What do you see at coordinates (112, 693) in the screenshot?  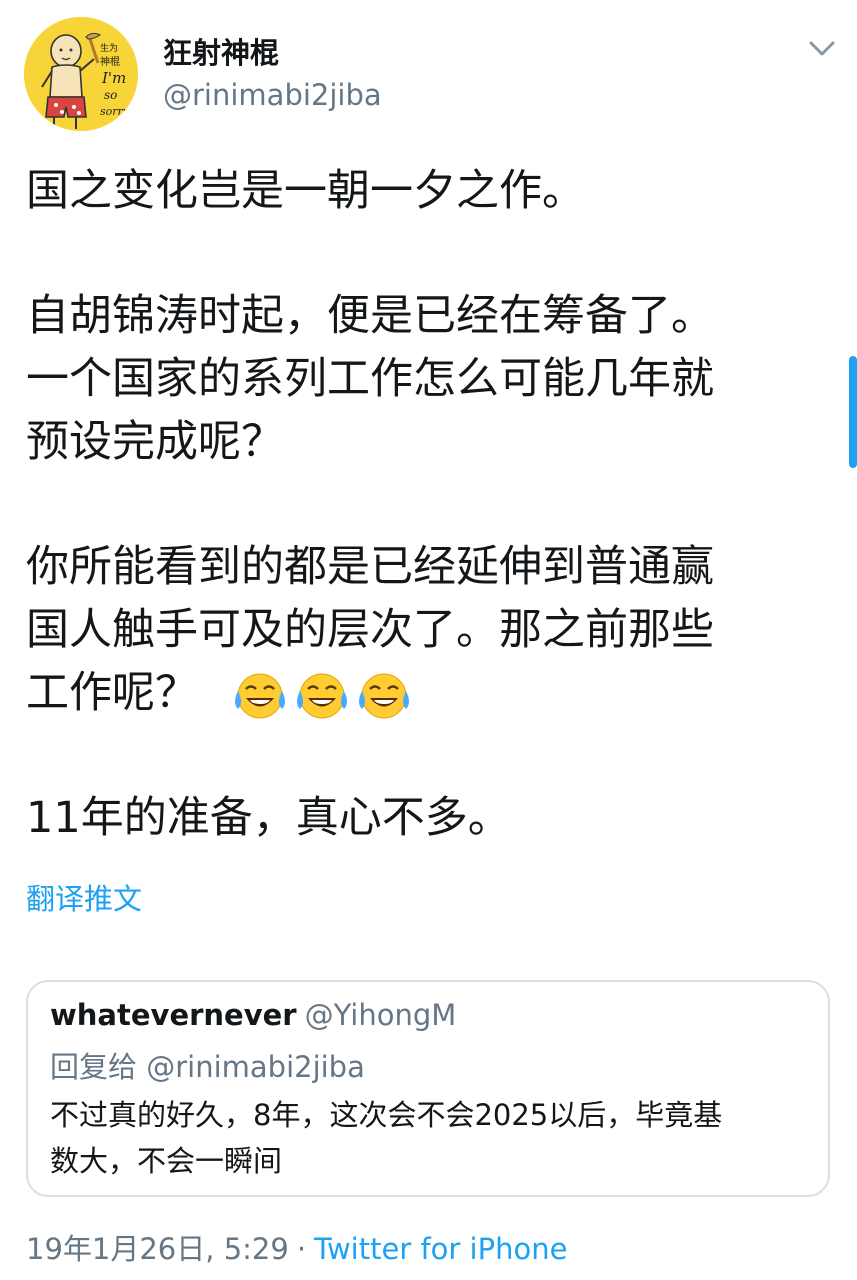 I see `tweet-line-text: 工作呢？` at bounding box center [112, 693].